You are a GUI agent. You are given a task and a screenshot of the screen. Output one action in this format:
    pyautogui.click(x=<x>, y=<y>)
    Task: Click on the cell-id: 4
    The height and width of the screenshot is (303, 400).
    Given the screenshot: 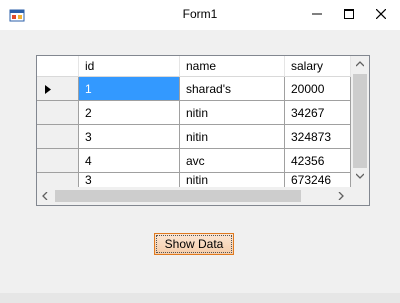 What is the action you would take?
    pyautogui.click(x=129, y=161)
    